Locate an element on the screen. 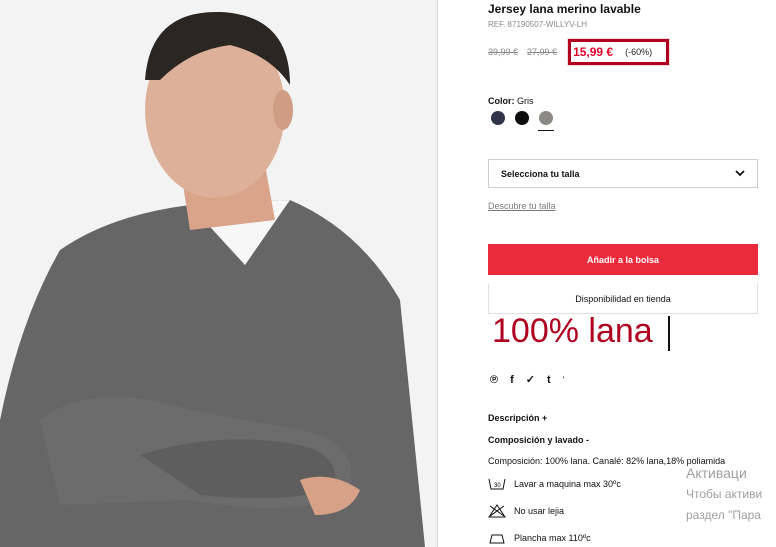 The height and width of the screenshot is (547, 776). previous-price: 27,99 € is located at coordinates (542, 52).